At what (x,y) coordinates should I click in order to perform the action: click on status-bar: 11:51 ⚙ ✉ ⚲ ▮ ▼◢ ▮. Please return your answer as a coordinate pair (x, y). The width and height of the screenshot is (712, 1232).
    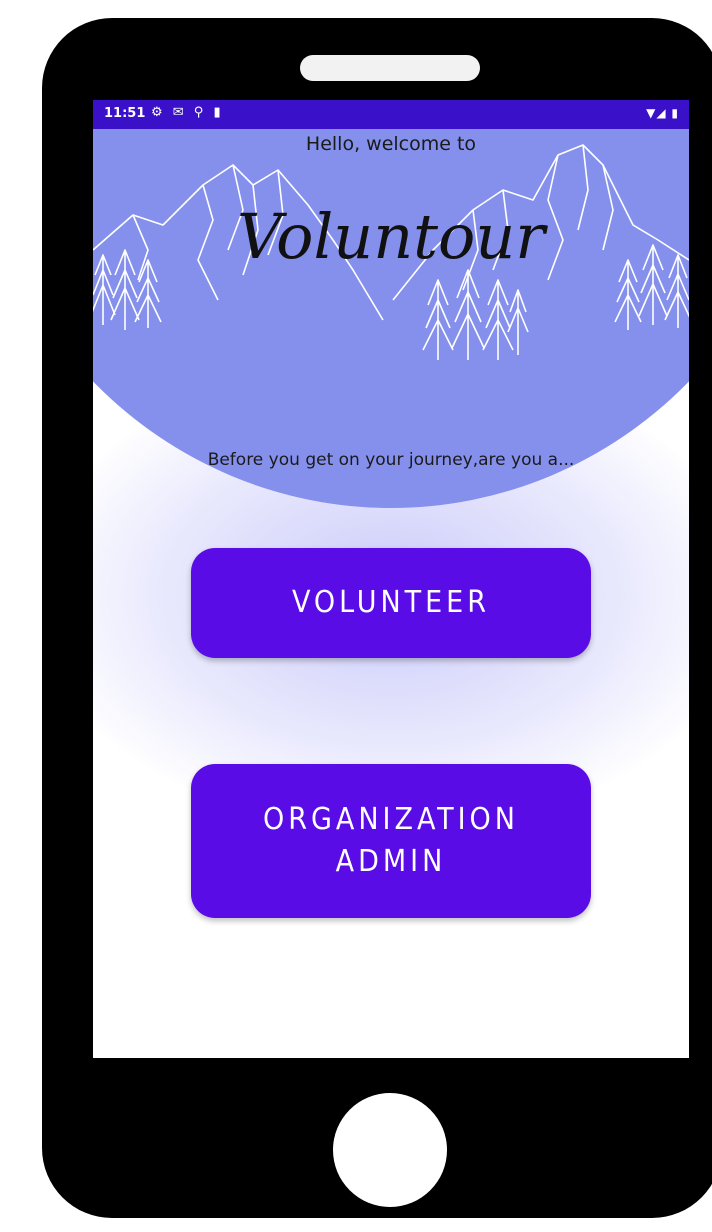
    Looking at the image, I should click on (391, 114).